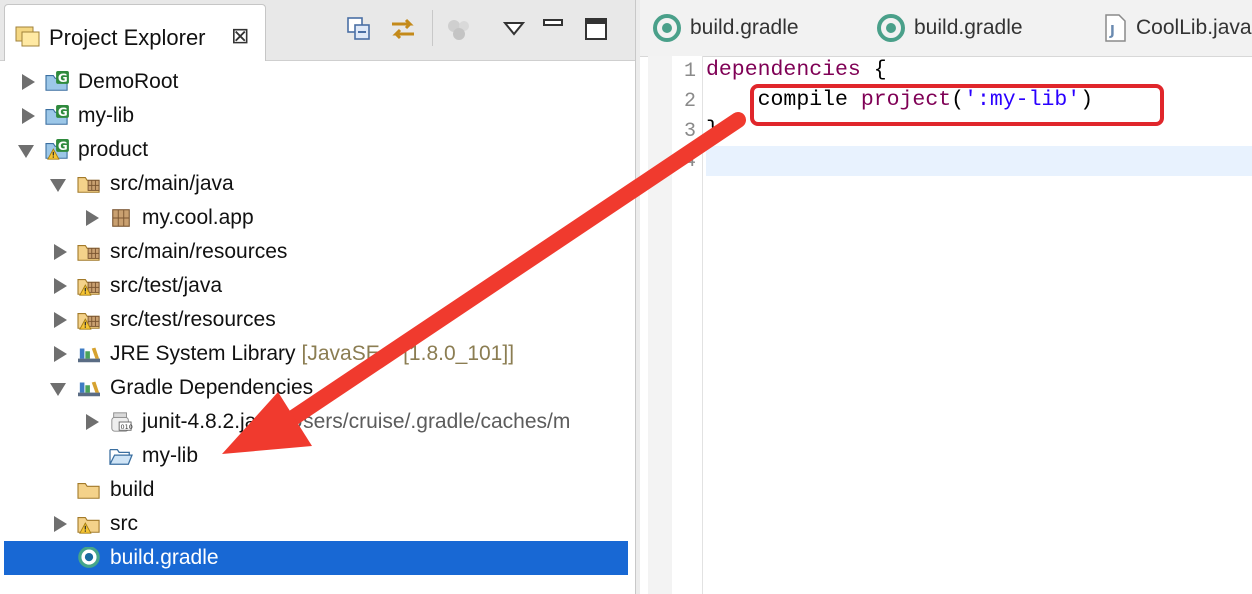  What do you see at coordinates (783, 70) in the screenshot?
I see `keyword: dependencies` at bounding box center [783, 70].